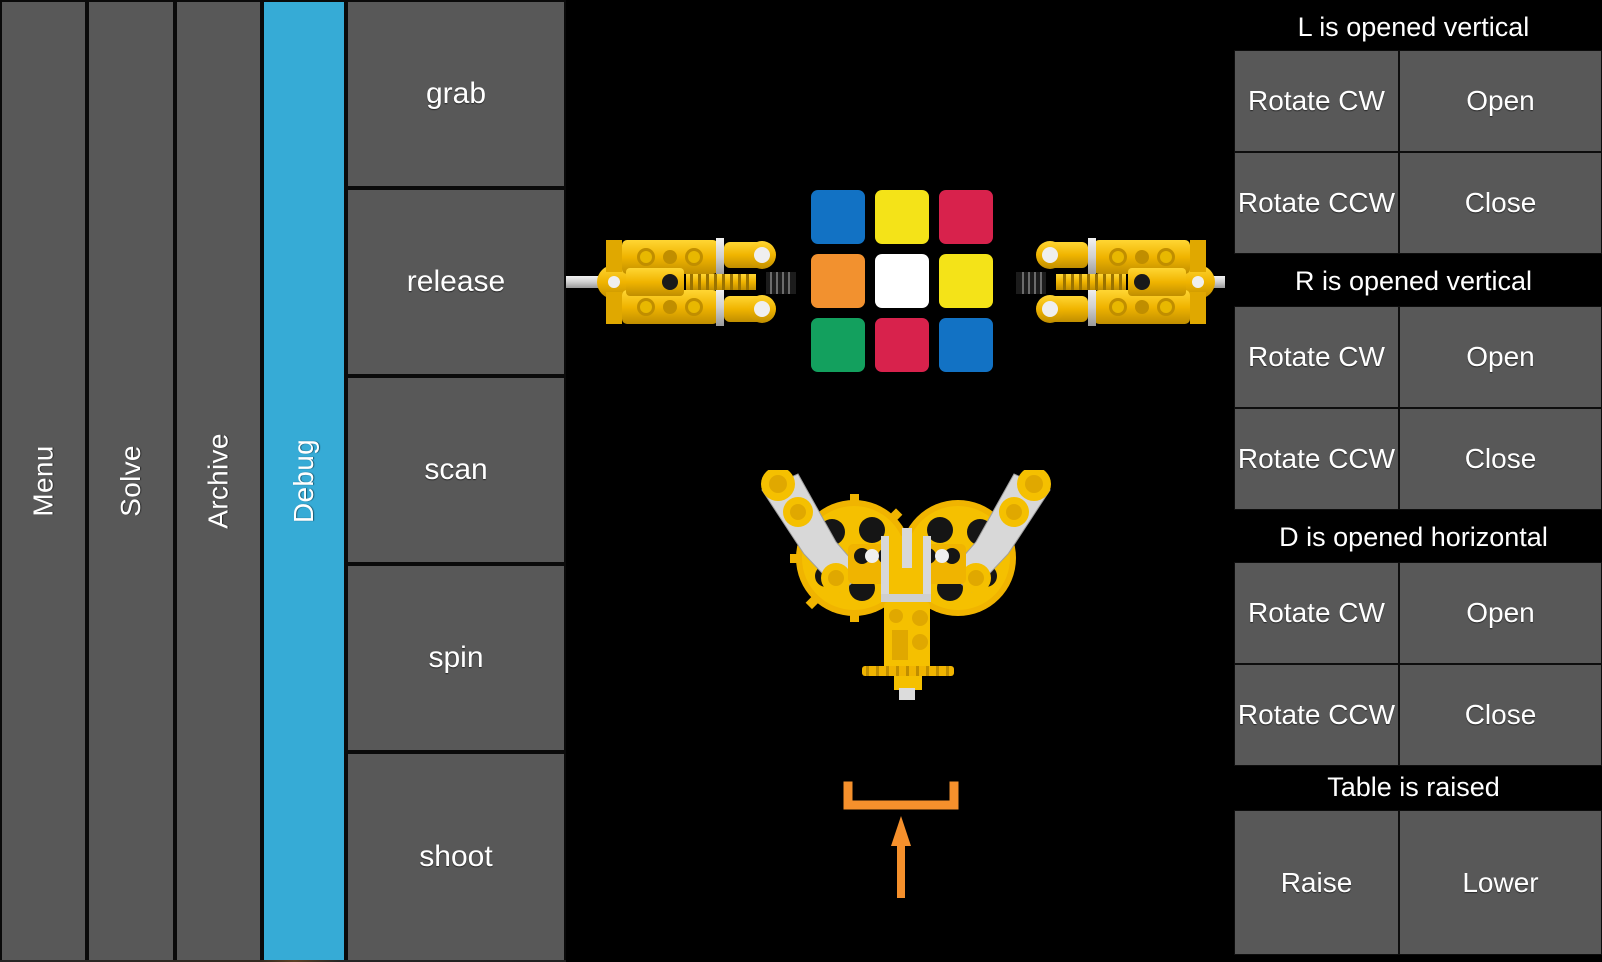  I want to click on button-d-rotate-cw: Rotate CW, so click(1316, 613).